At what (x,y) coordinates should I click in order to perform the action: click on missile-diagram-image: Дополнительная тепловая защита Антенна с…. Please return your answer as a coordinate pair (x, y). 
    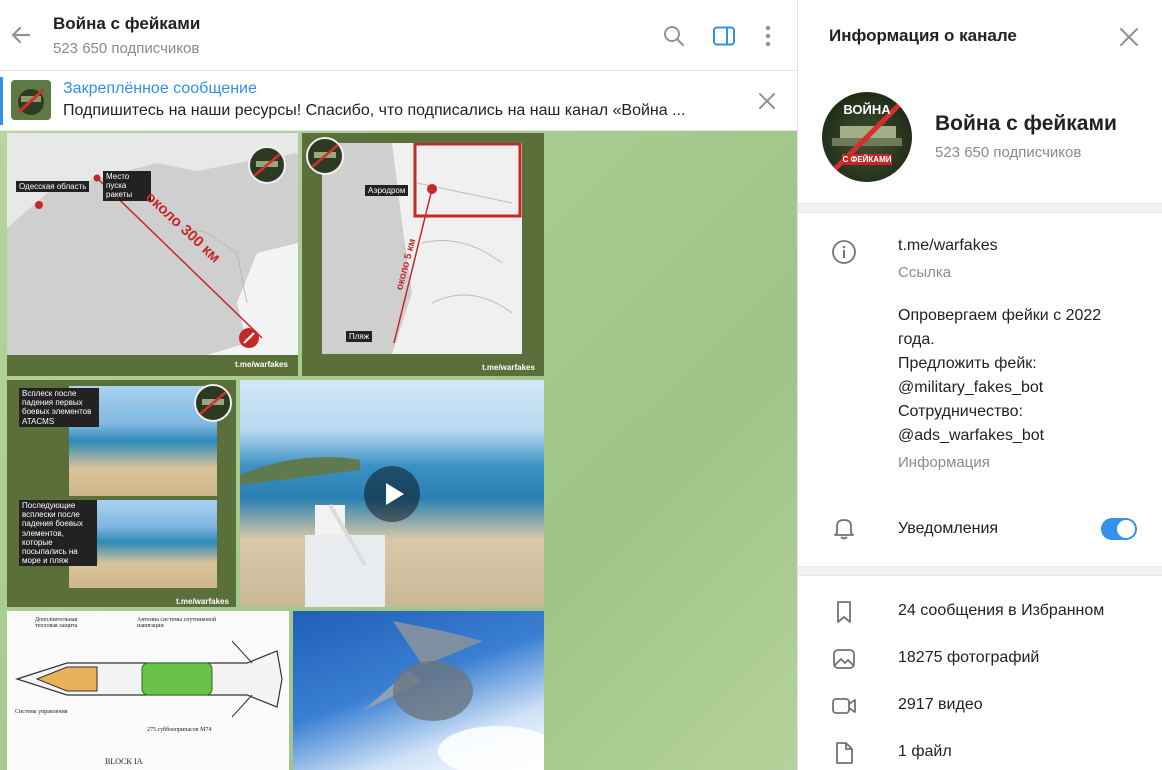
    Looking at the image, I should click on (148, 690).